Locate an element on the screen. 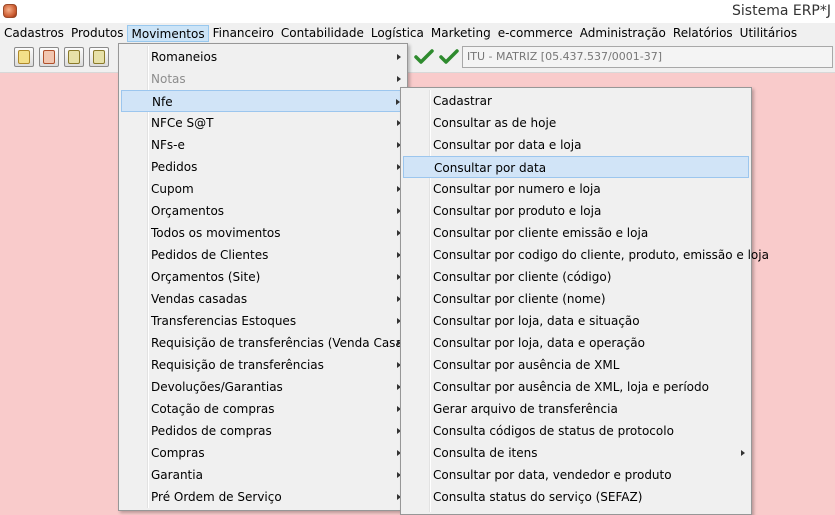 The image size is (835, 515). menu-item-label: Todos os movimentos is located at coordinates (216, 233).